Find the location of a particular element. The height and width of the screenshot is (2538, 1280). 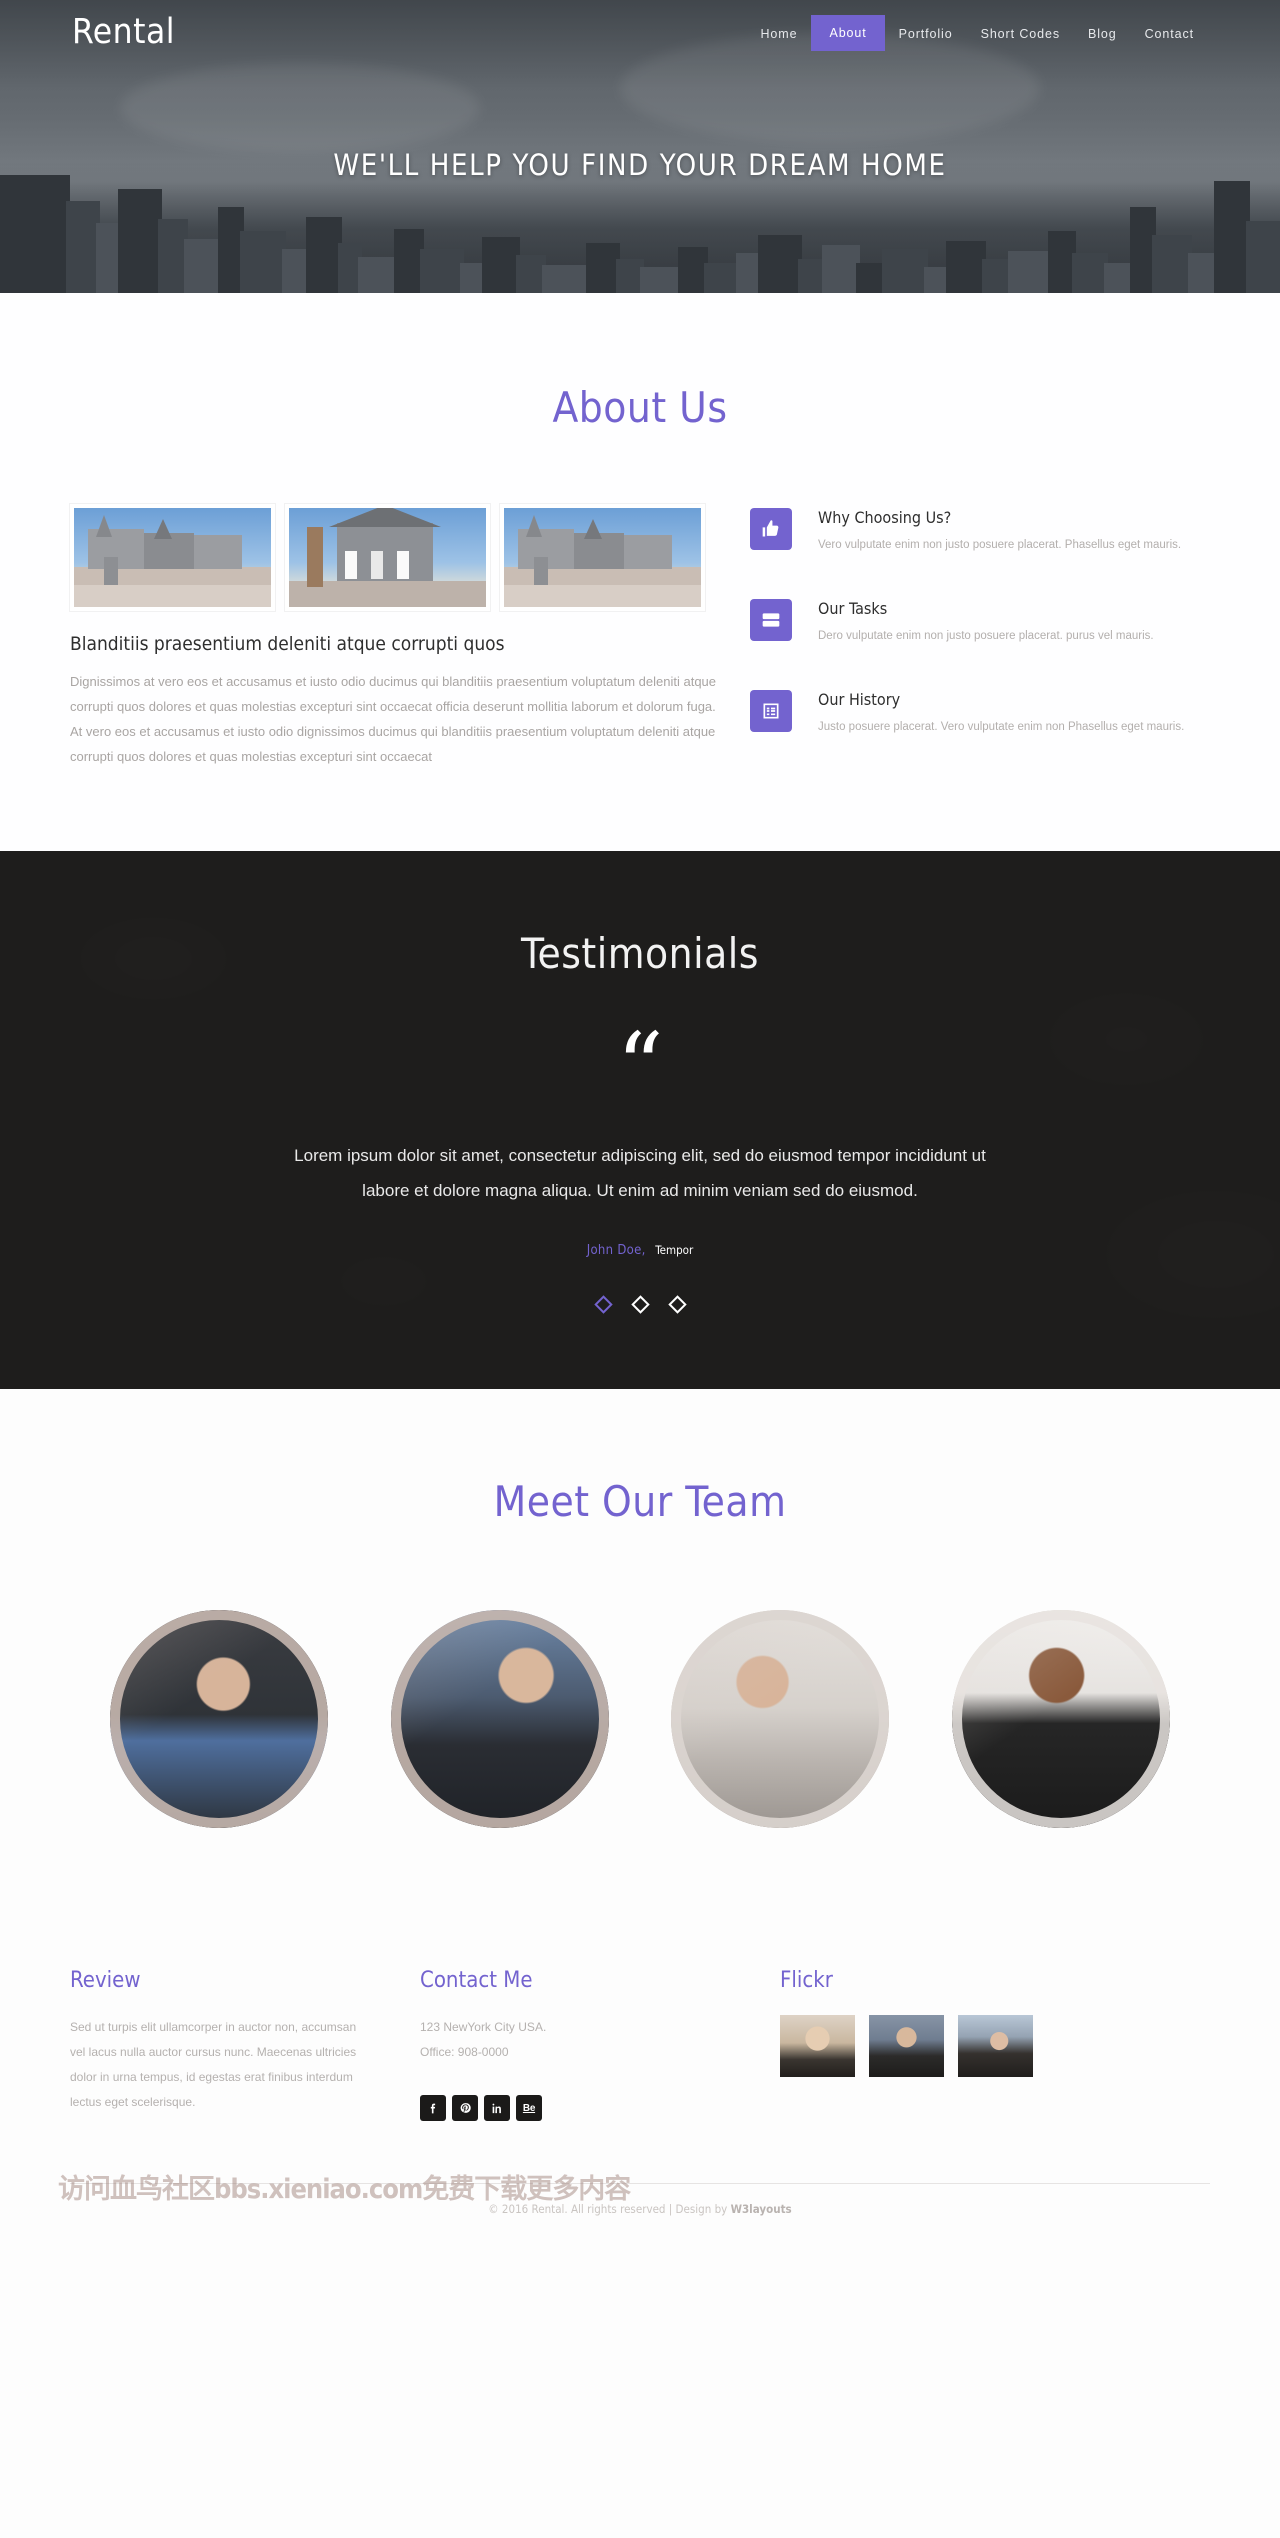

testimonial-author-name: John Doe, is located at coordinates (616, 1250).